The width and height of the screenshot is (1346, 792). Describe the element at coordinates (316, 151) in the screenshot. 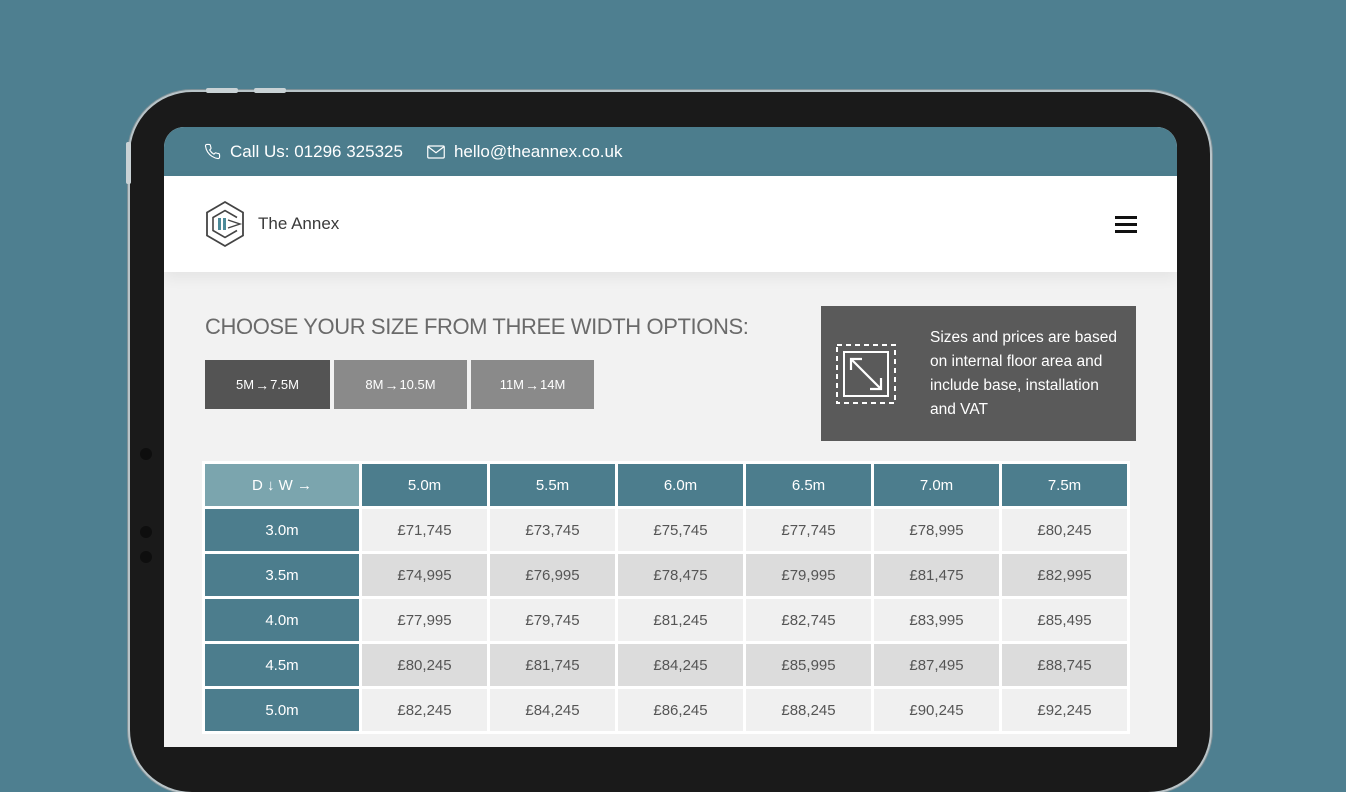

I see `phone-label: Call Us: 01296 325325` at that location.